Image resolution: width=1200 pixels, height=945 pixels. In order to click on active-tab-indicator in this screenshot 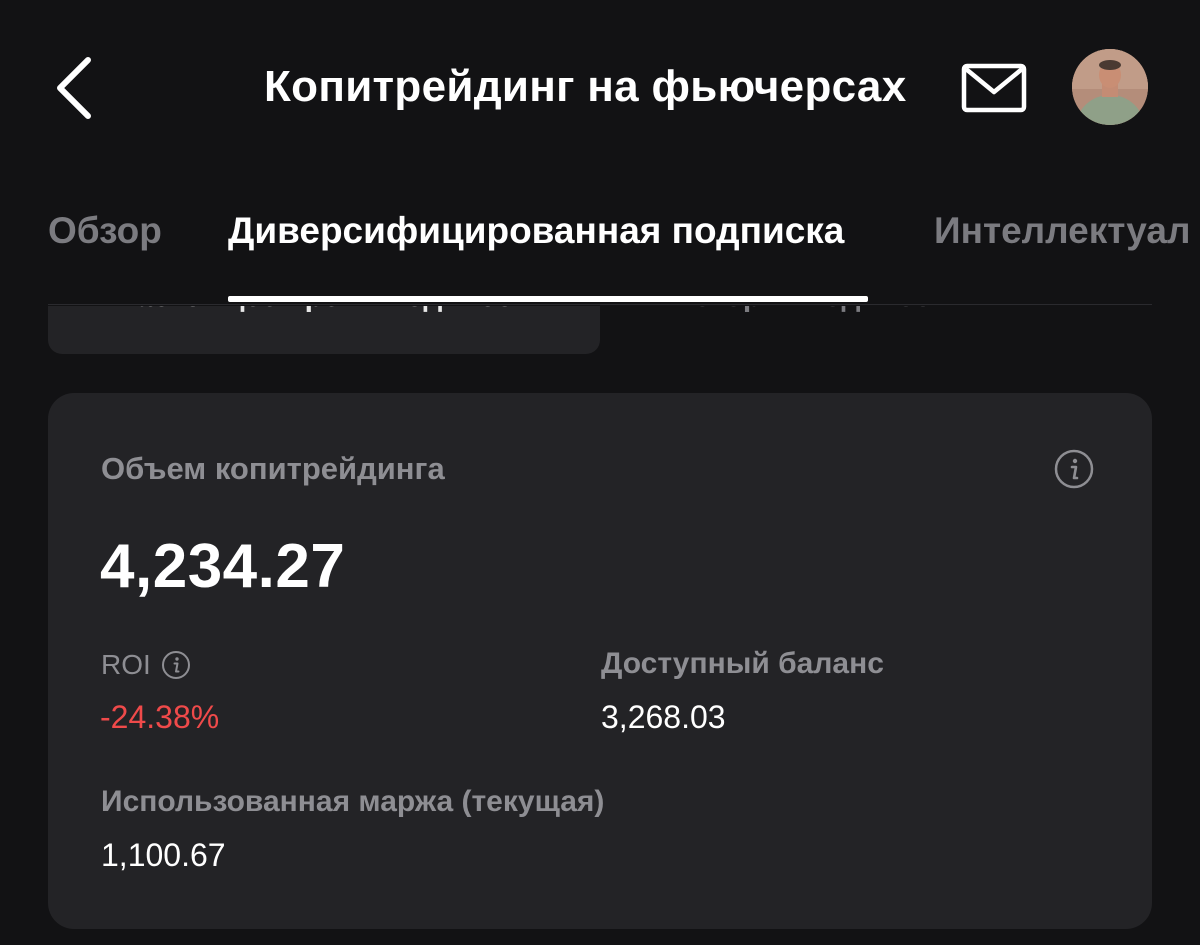, I will do `click(548, 299)`.